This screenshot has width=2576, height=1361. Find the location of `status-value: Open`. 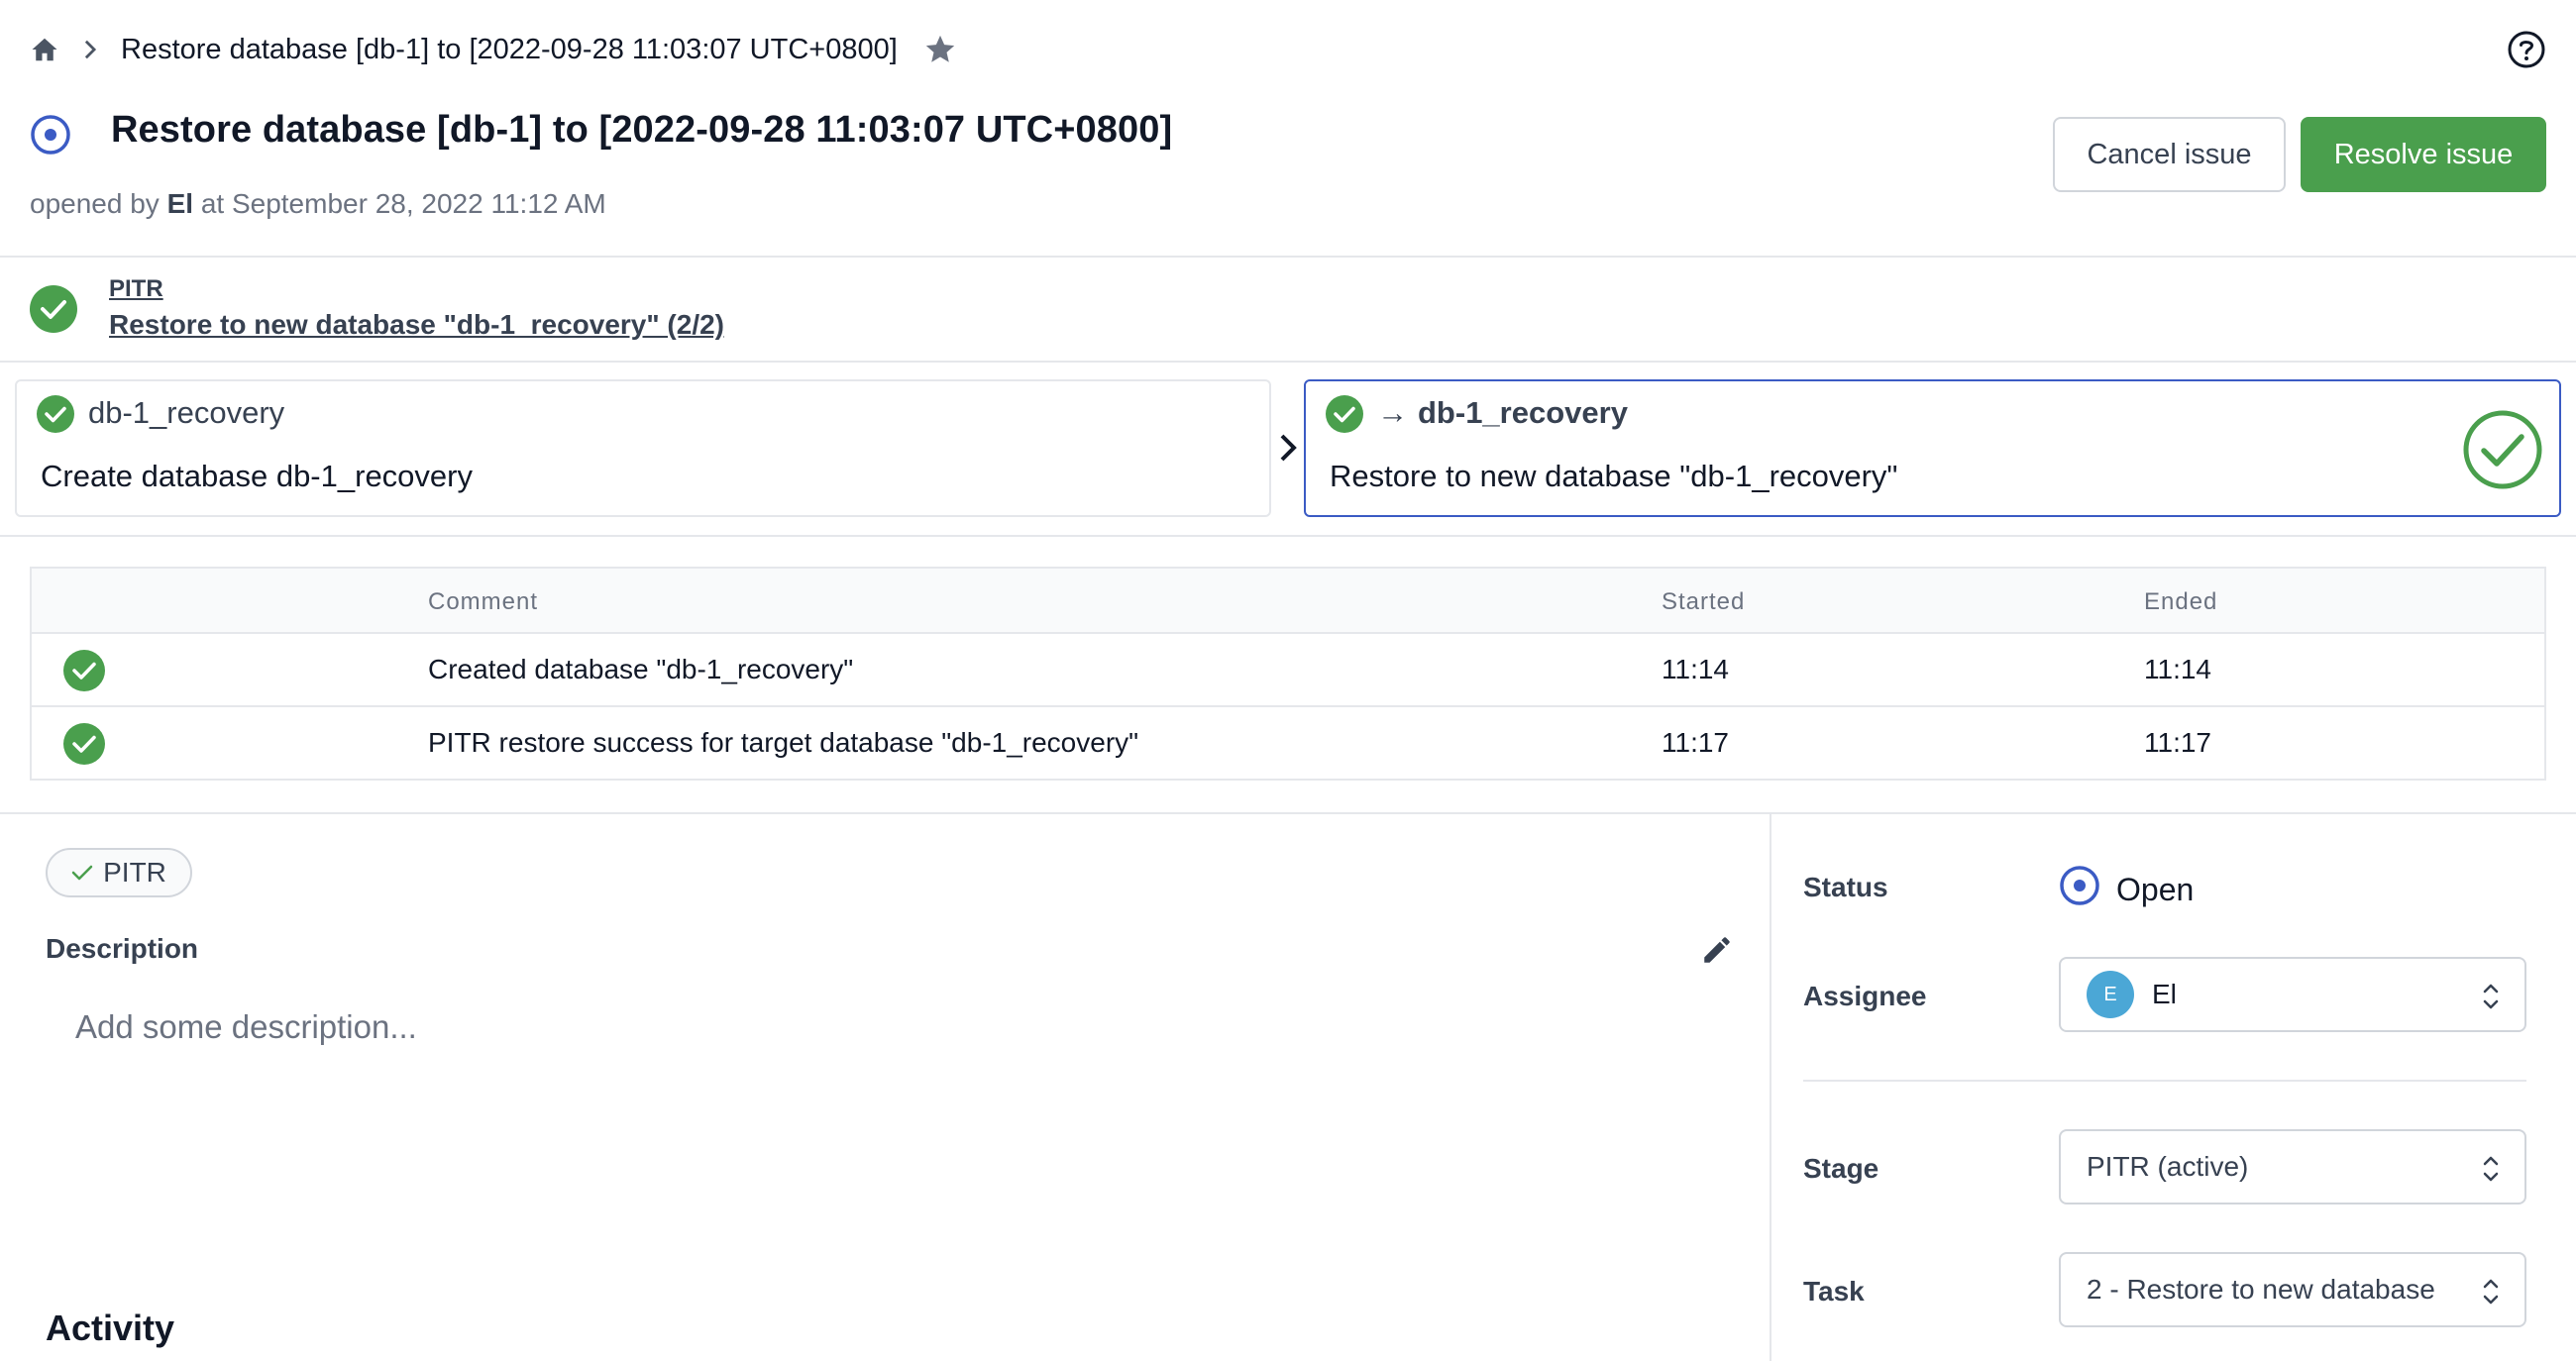

status-value: Open is located at coordinates (2126, 889).